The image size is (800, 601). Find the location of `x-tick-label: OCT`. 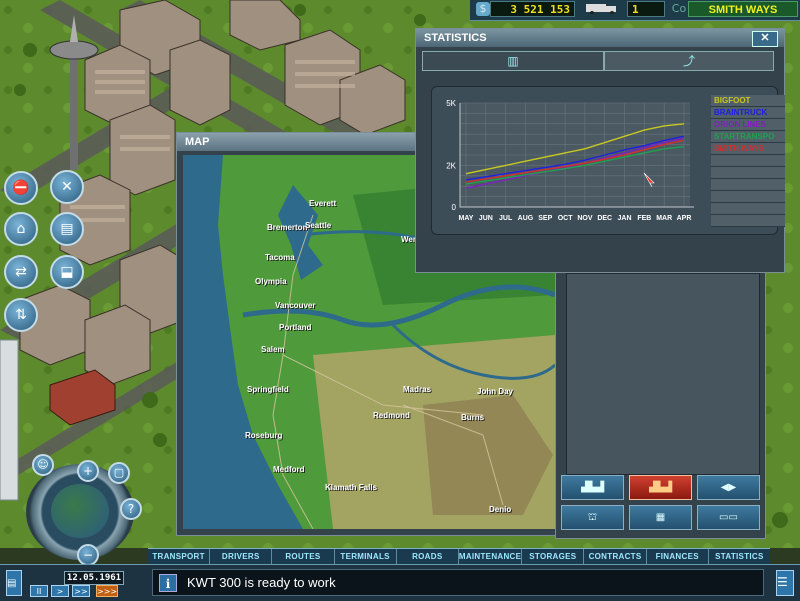

x-tick-label: OCT is located at coordinates (566, 218).